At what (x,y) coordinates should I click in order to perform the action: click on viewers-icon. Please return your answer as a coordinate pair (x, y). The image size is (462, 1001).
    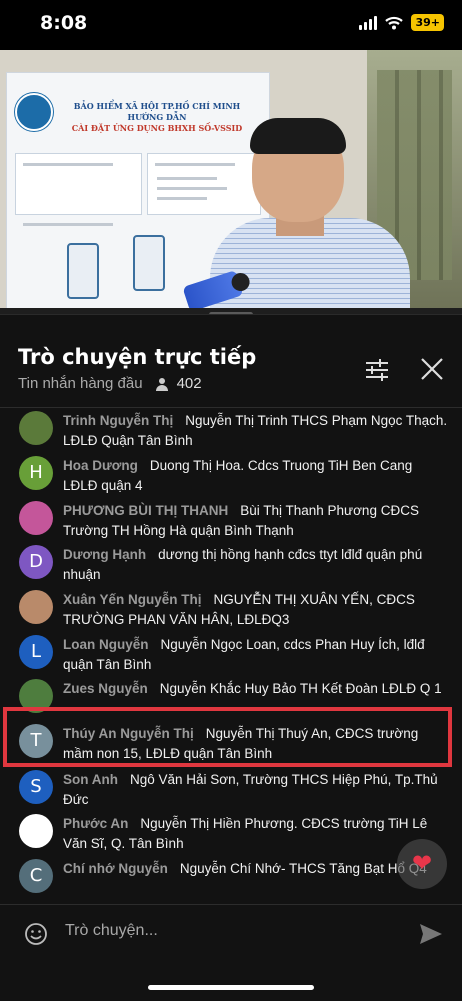
    Looking at the image, I should click on (162, 384).